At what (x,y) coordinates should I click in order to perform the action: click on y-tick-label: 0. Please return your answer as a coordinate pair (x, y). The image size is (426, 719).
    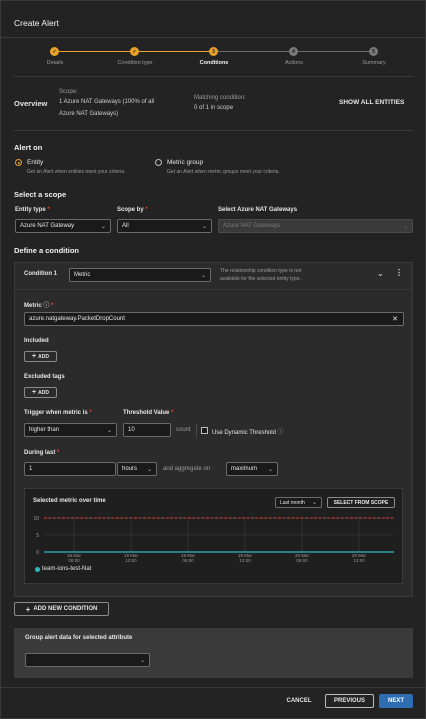
    Looking at the image, I should click on (37, 553).